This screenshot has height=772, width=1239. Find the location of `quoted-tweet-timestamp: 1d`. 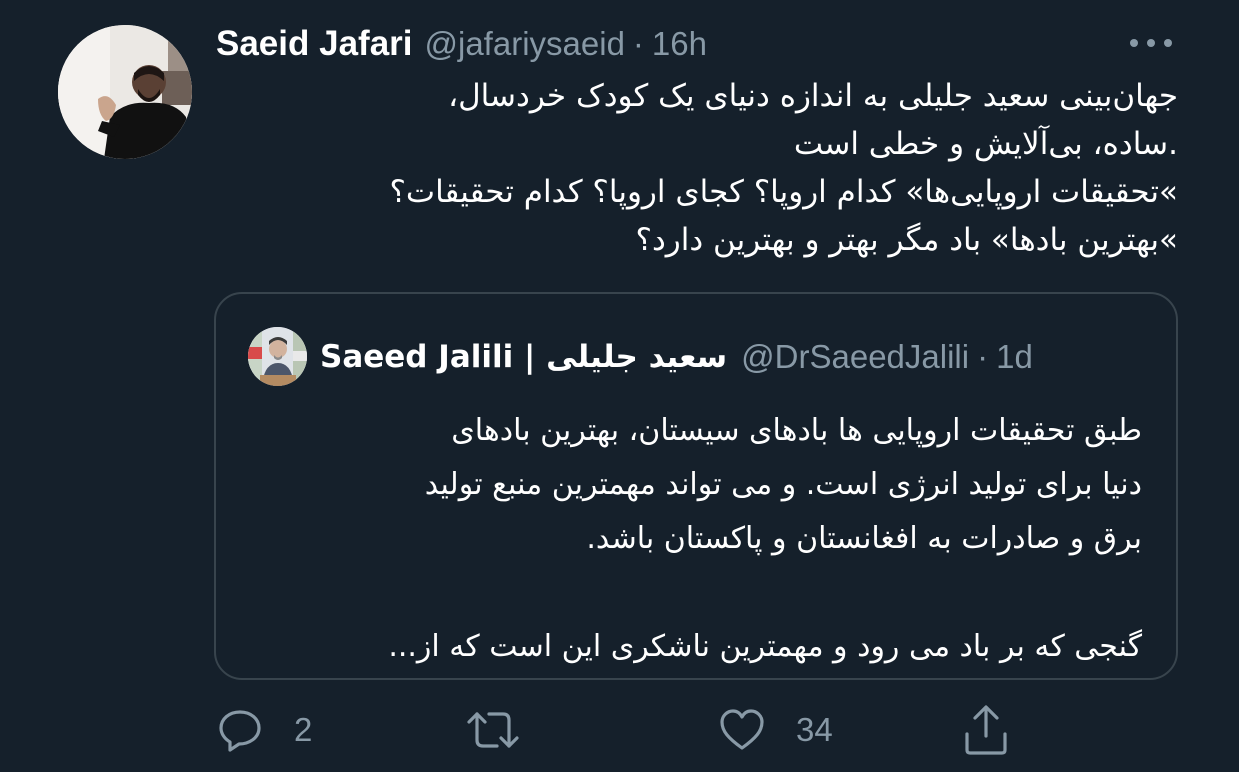

quoted-tweet-timestamp: 1d is located at coordinates (1014, 356).